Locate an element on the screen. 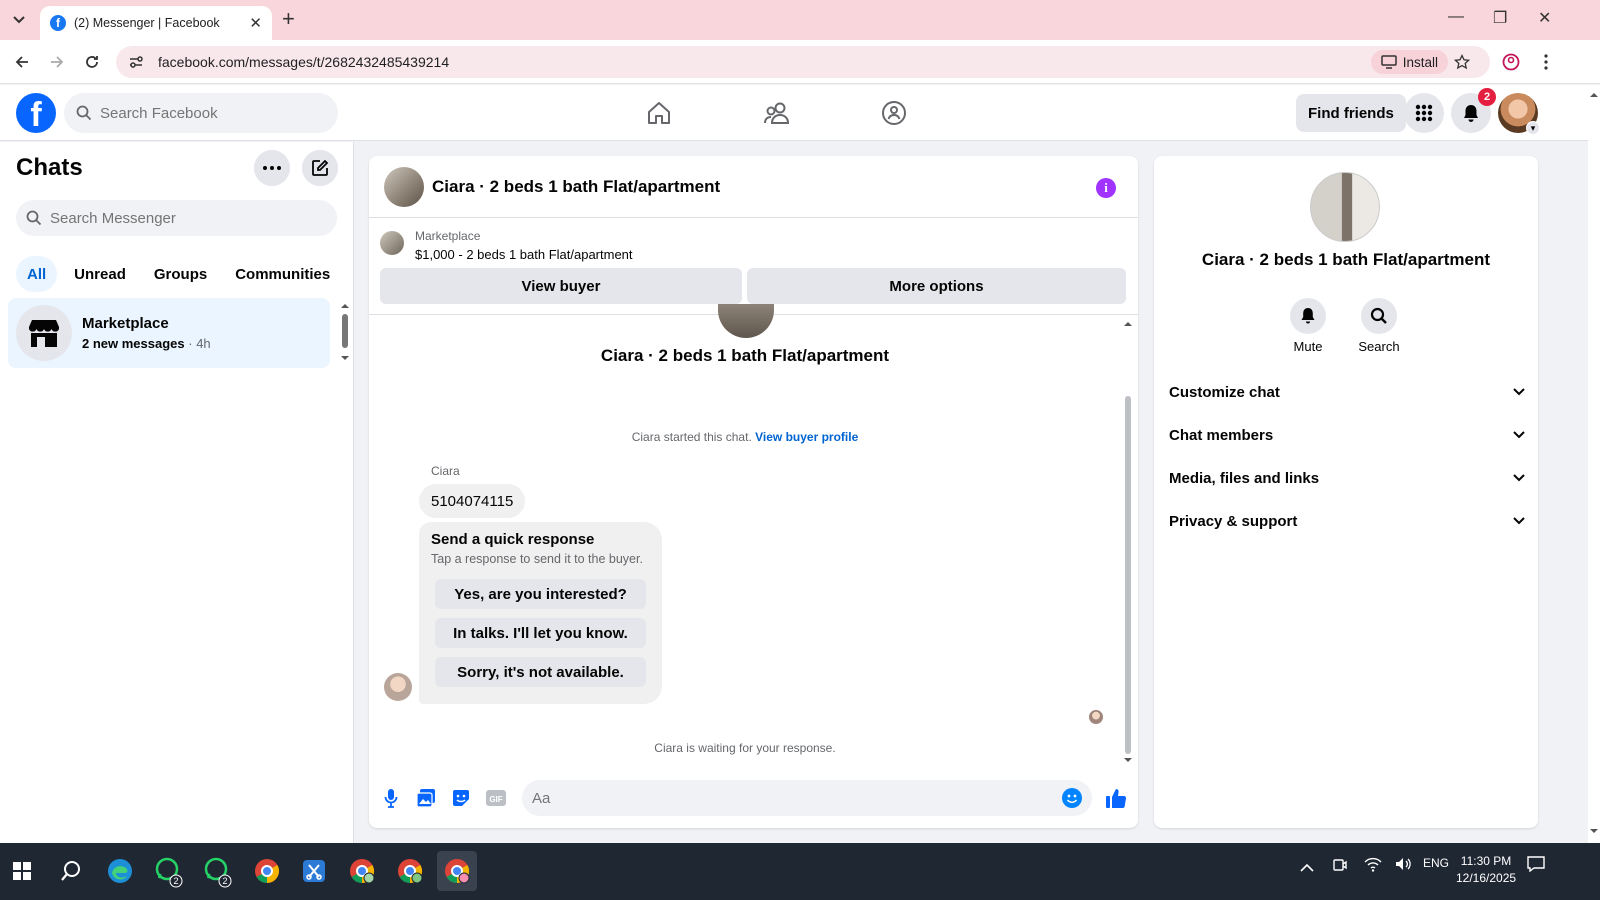  section-label: Customize chat is located at coordinates (1224, 392).